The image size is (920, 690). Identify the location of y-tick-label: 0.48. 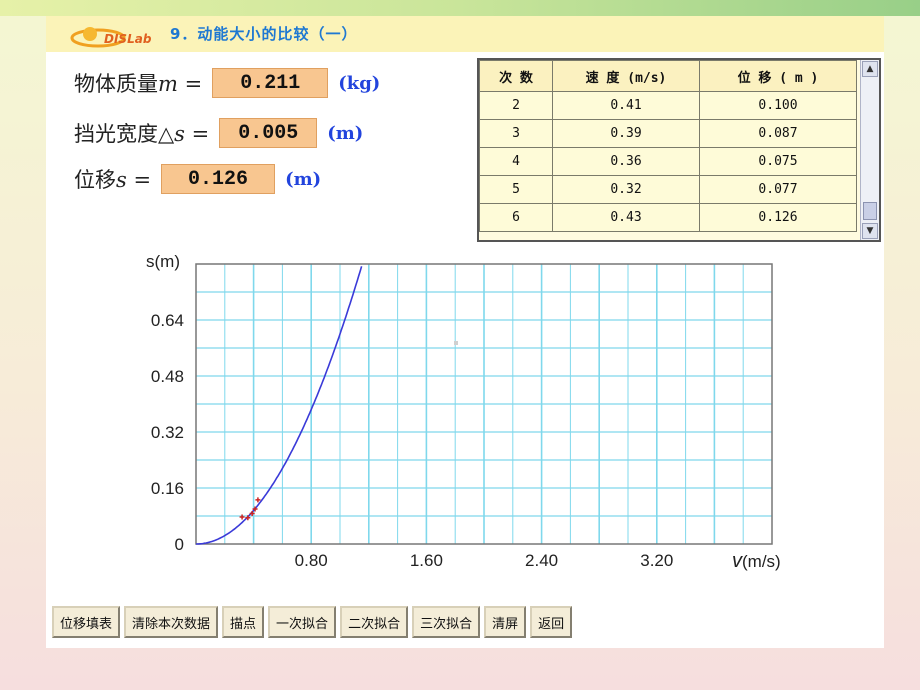
(167, 376).